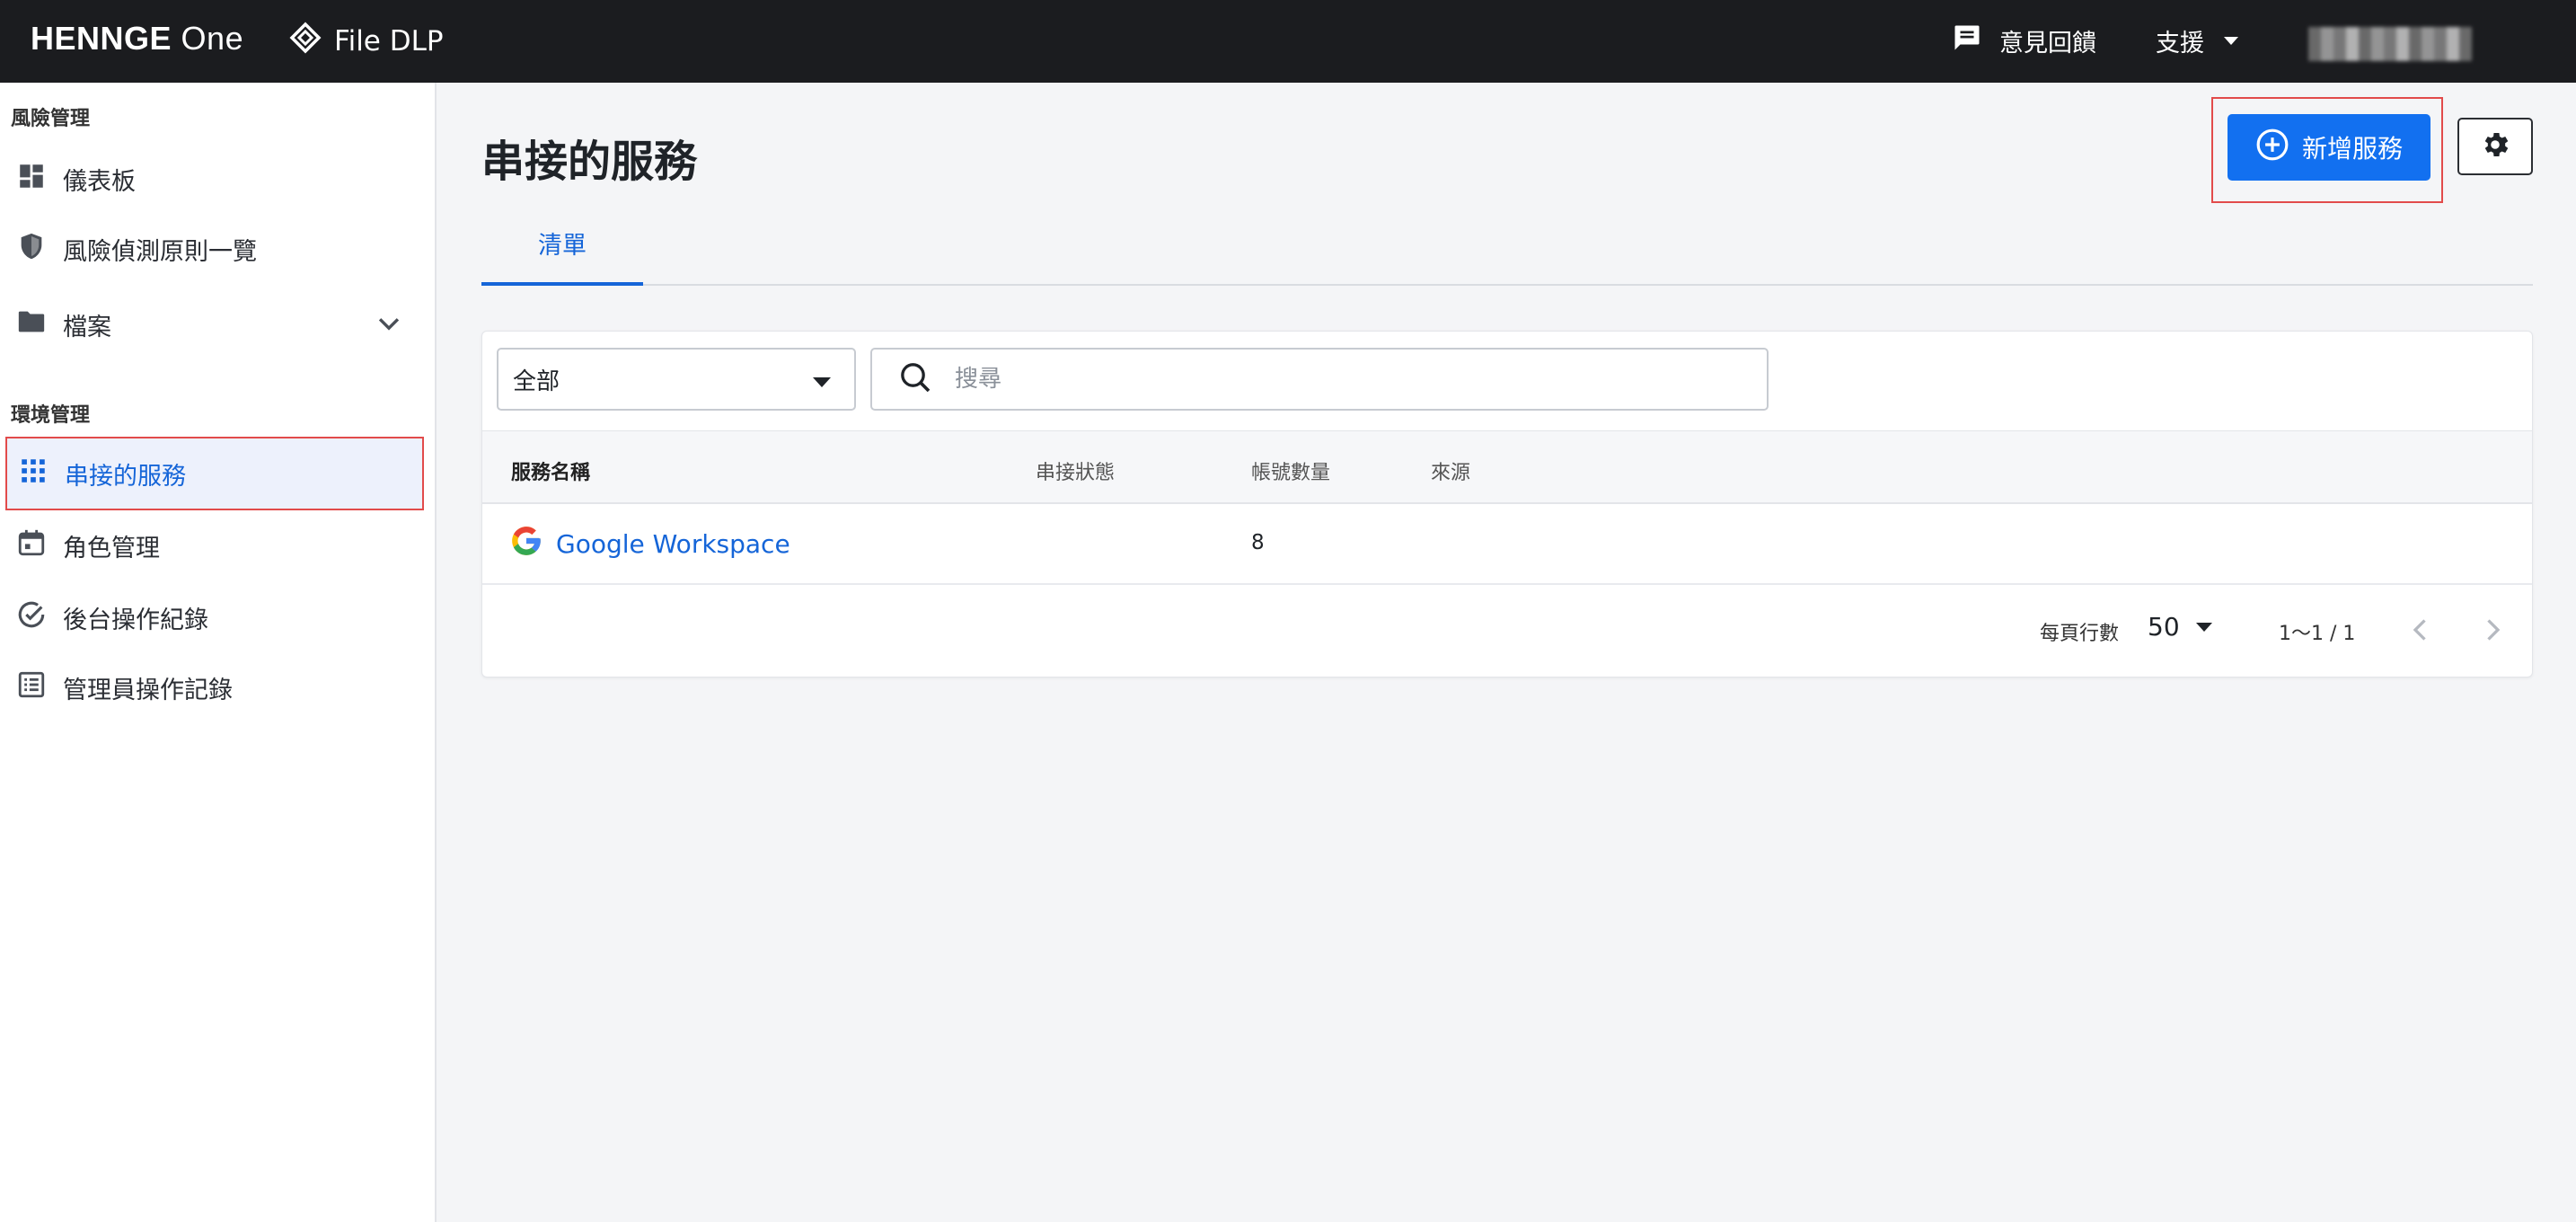 The image size is (2576, 1222). I want to click on chevron-down-icon, so click(389, 324).